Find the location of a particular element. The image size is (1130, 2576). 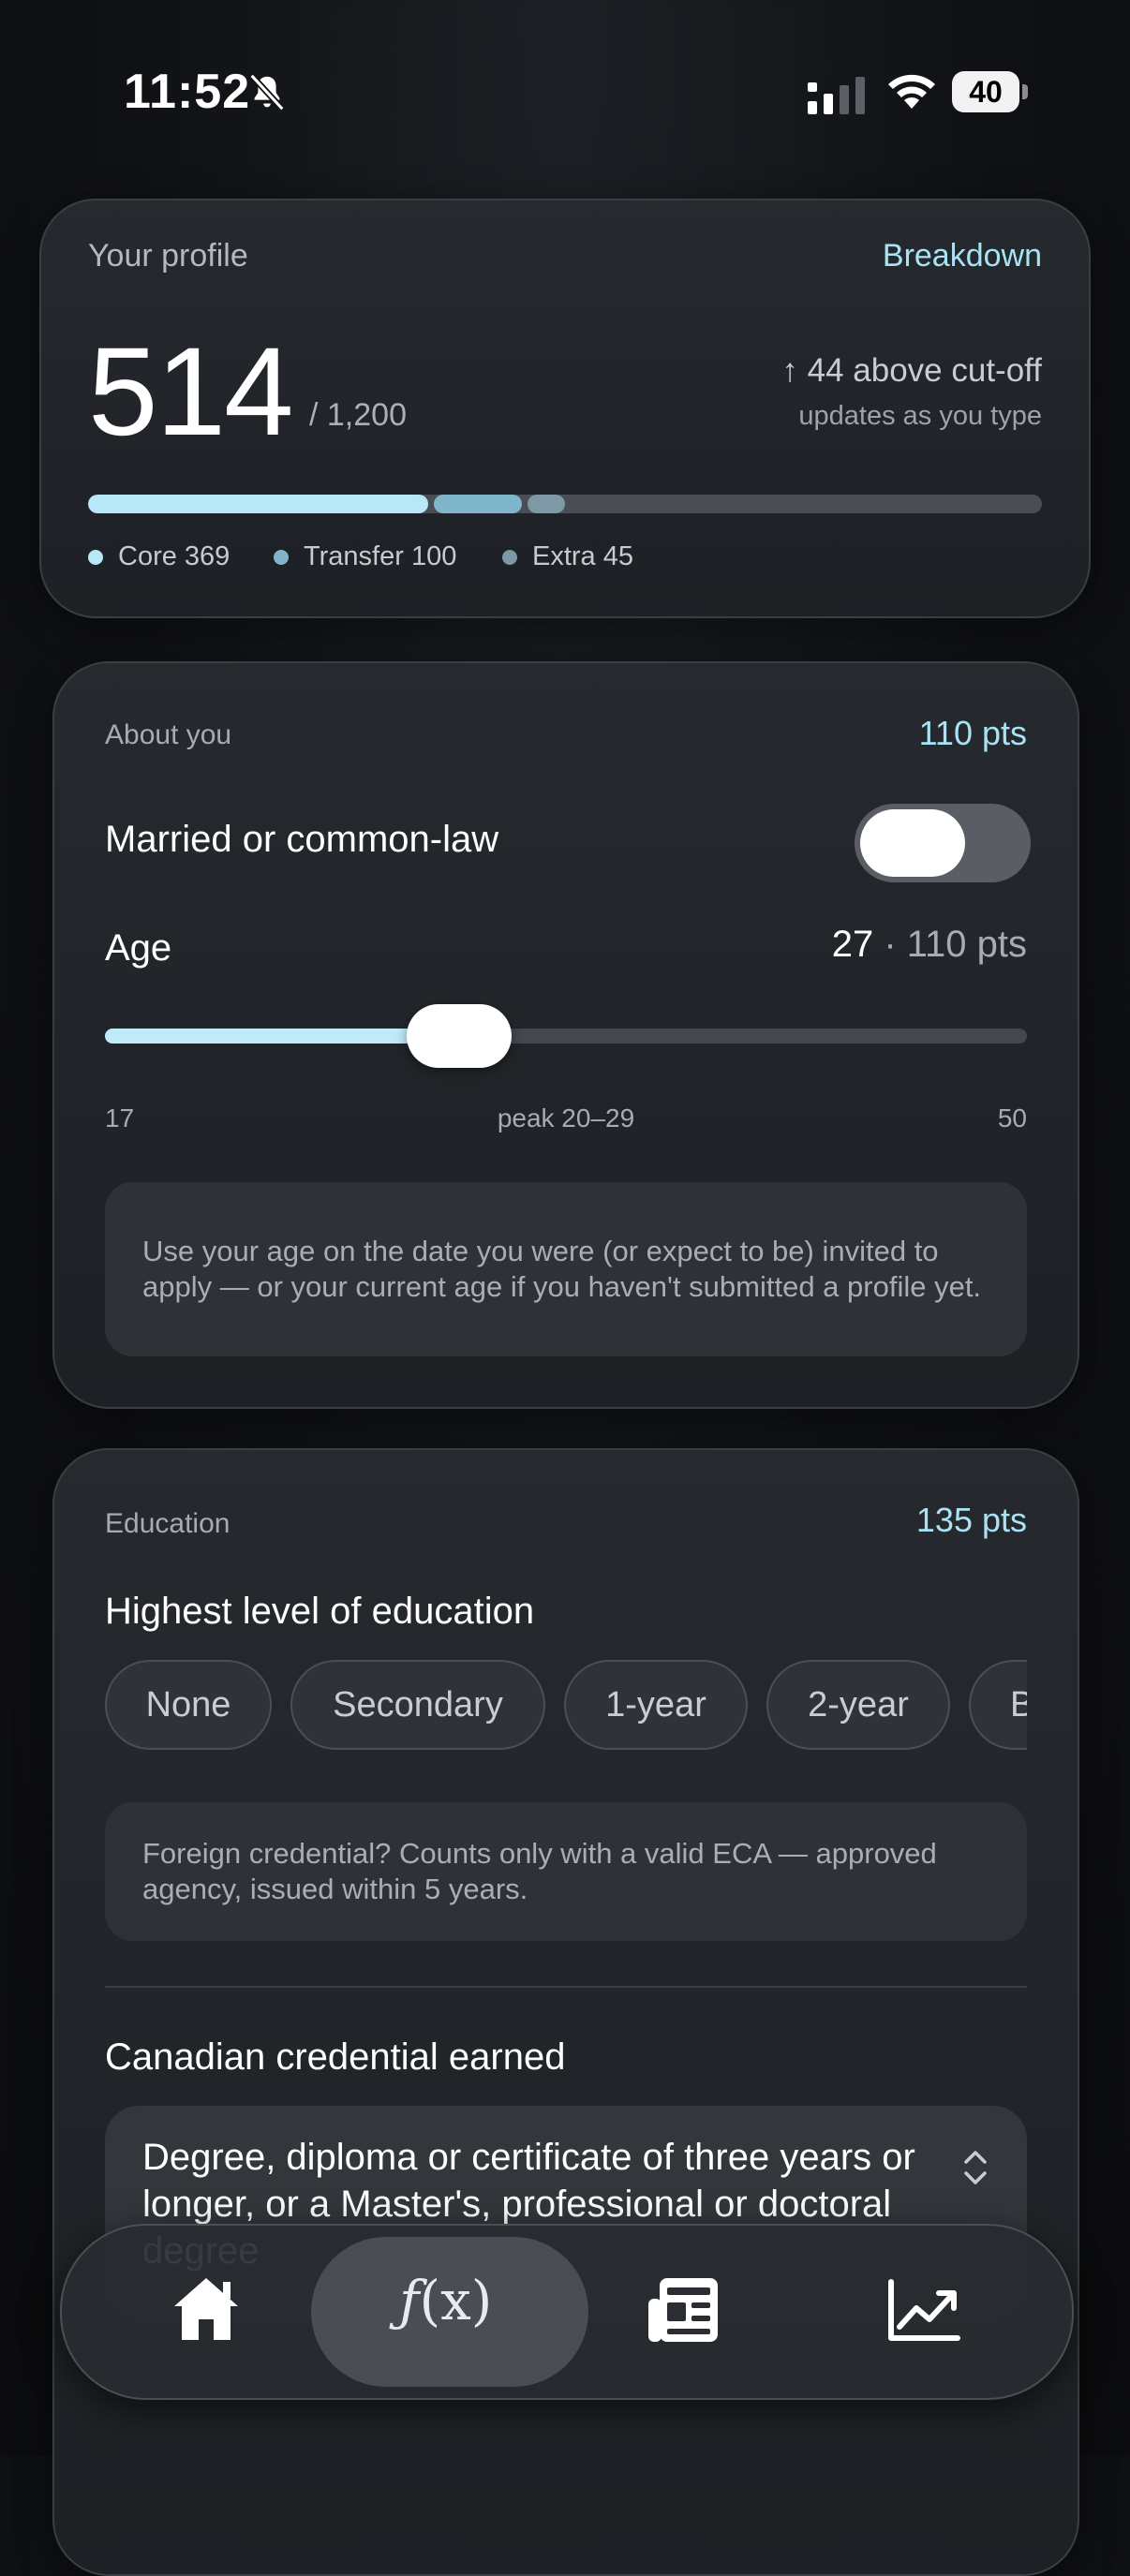

legend-transfer: Transfer 100 is located at coordinates (365, 556).